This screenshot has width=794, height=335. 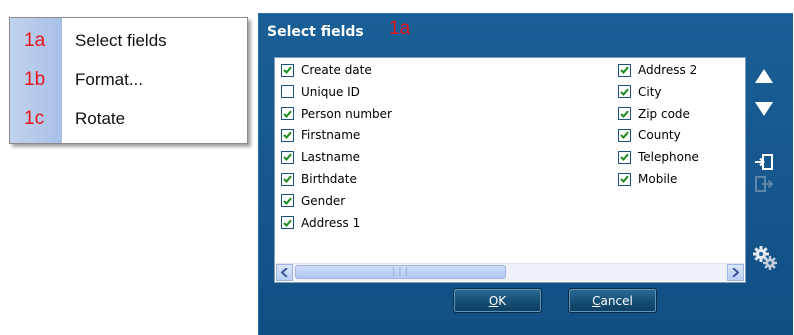 I want to click on menu-item-select-fields: 1a Select fields, so click(x=128, y=41).